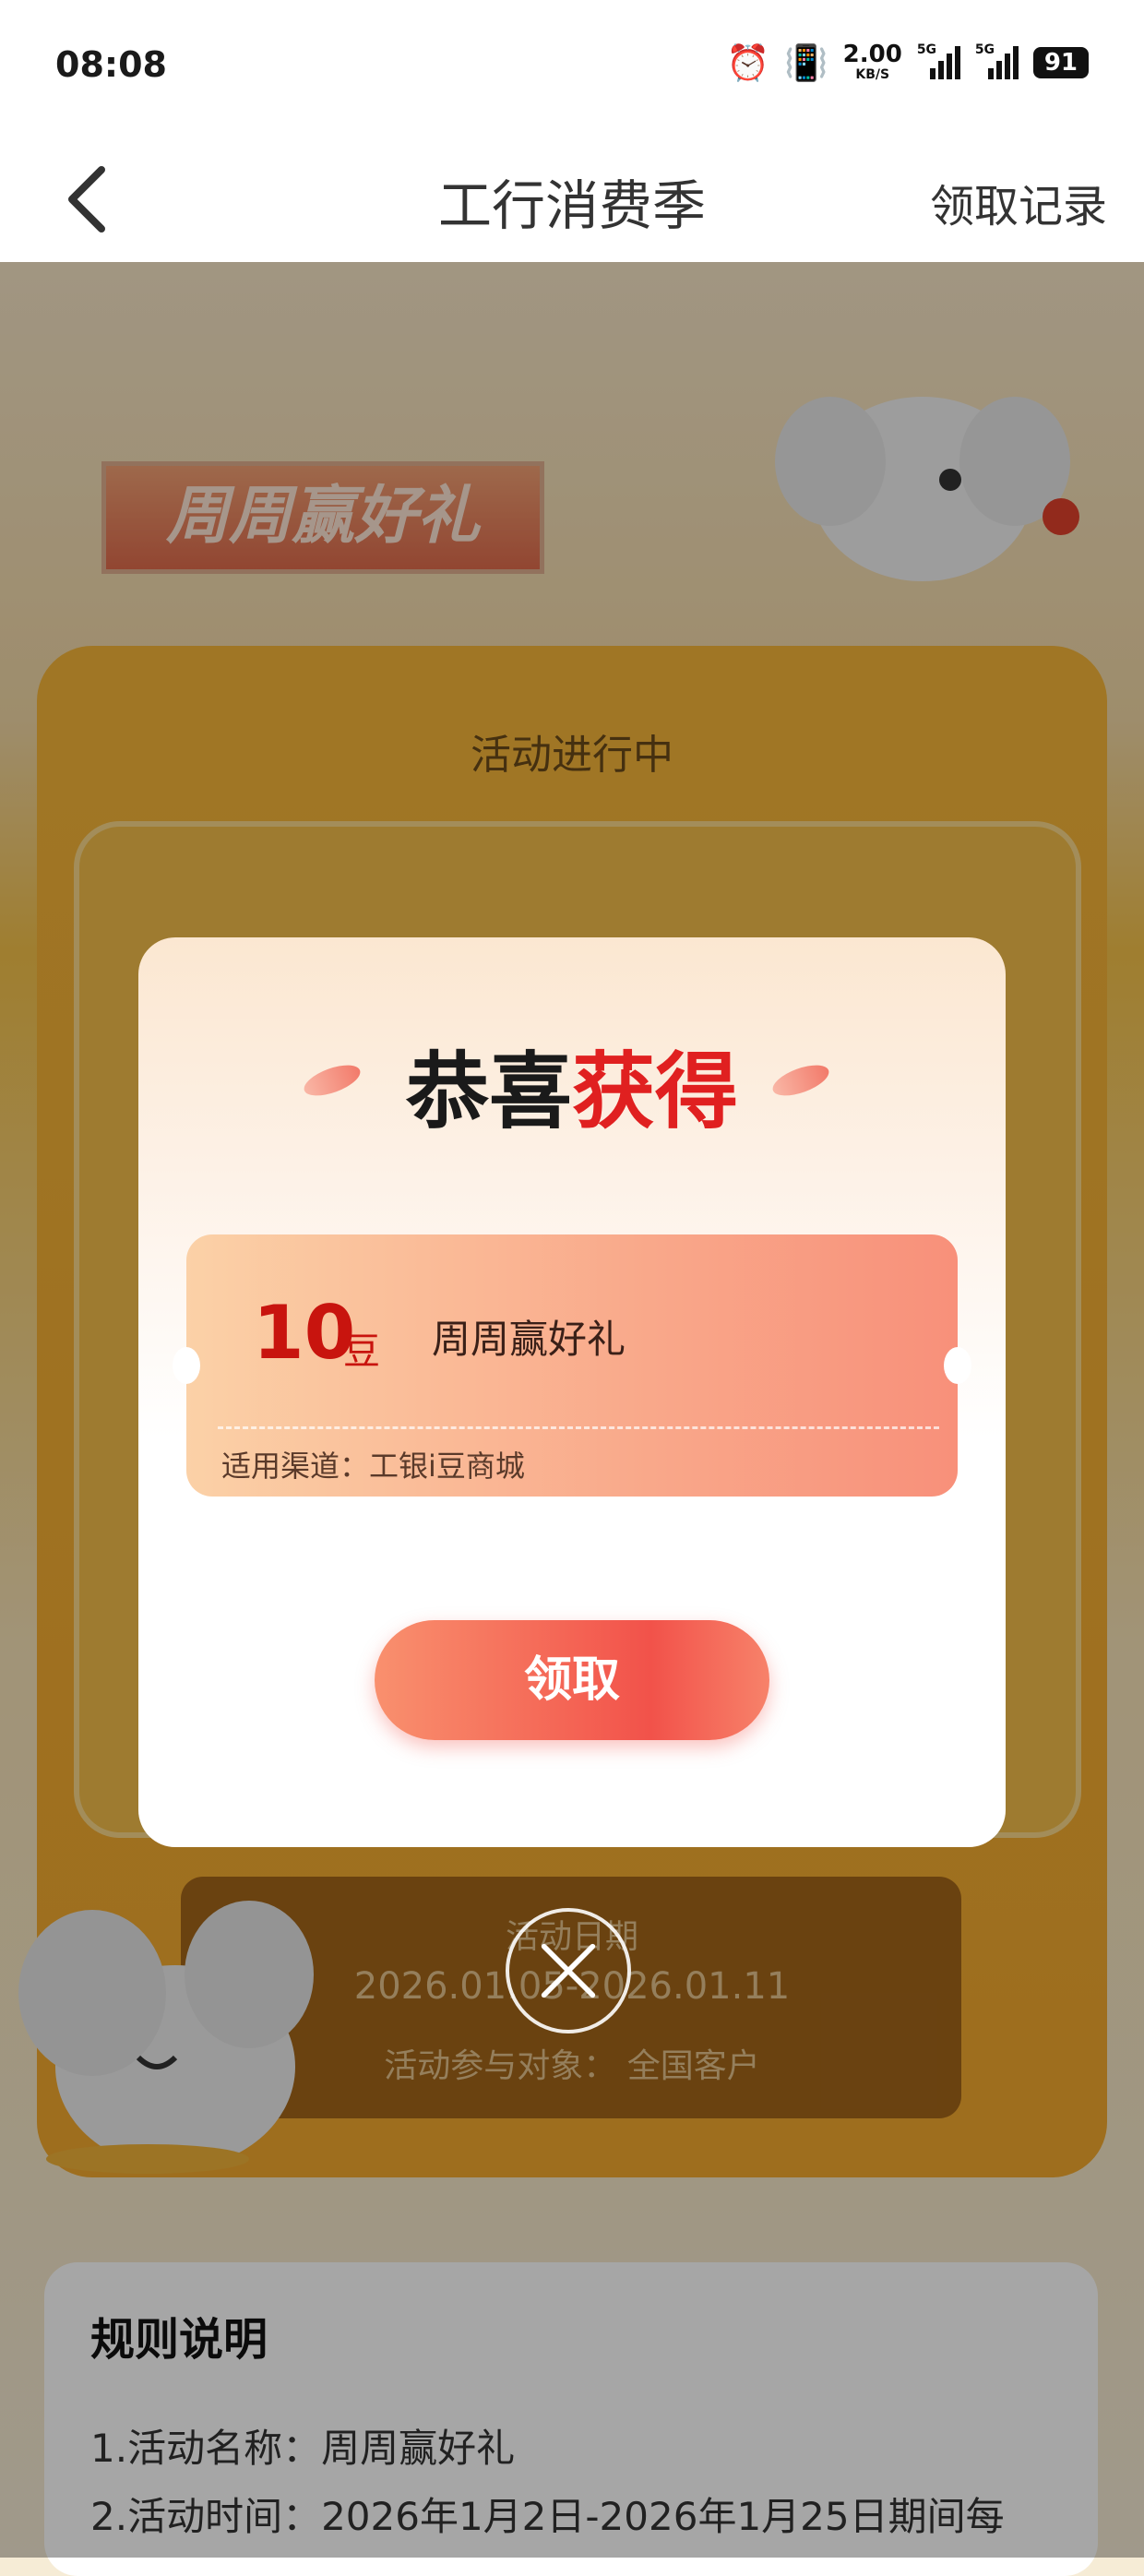  What do you see at coordinates (572, 1365) in the screenshot?
I see `coupon-card: 10 豆 周周赢好礼 适用渠道：工银i豆商城` at bounding box center [572, 1365].